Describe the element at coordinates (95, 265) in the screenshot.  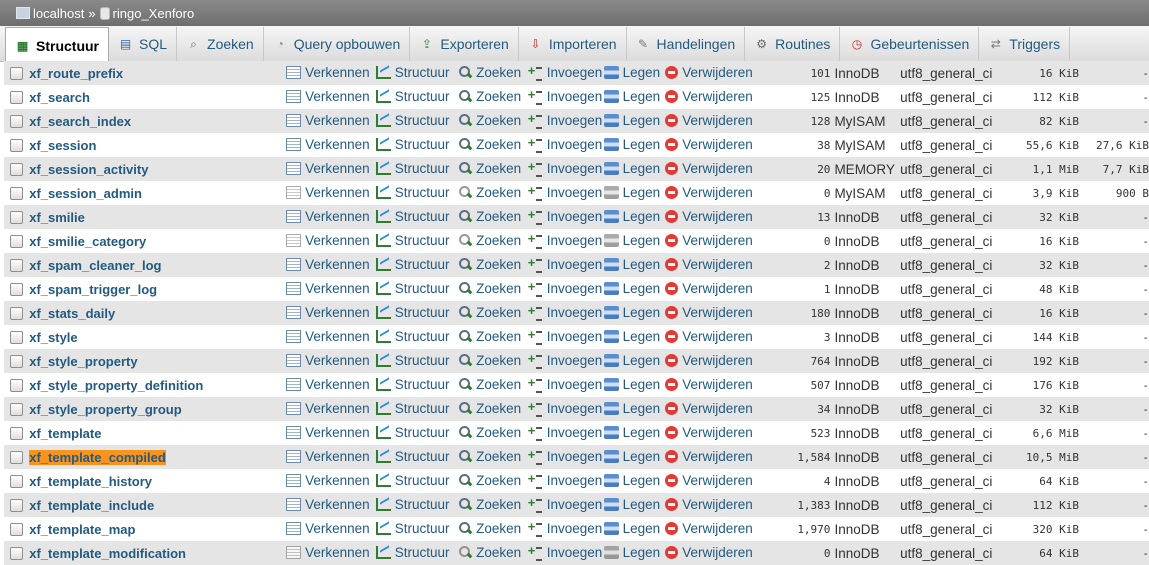
I see `table-name-link: xf_spam_cleaner_log` at that location.